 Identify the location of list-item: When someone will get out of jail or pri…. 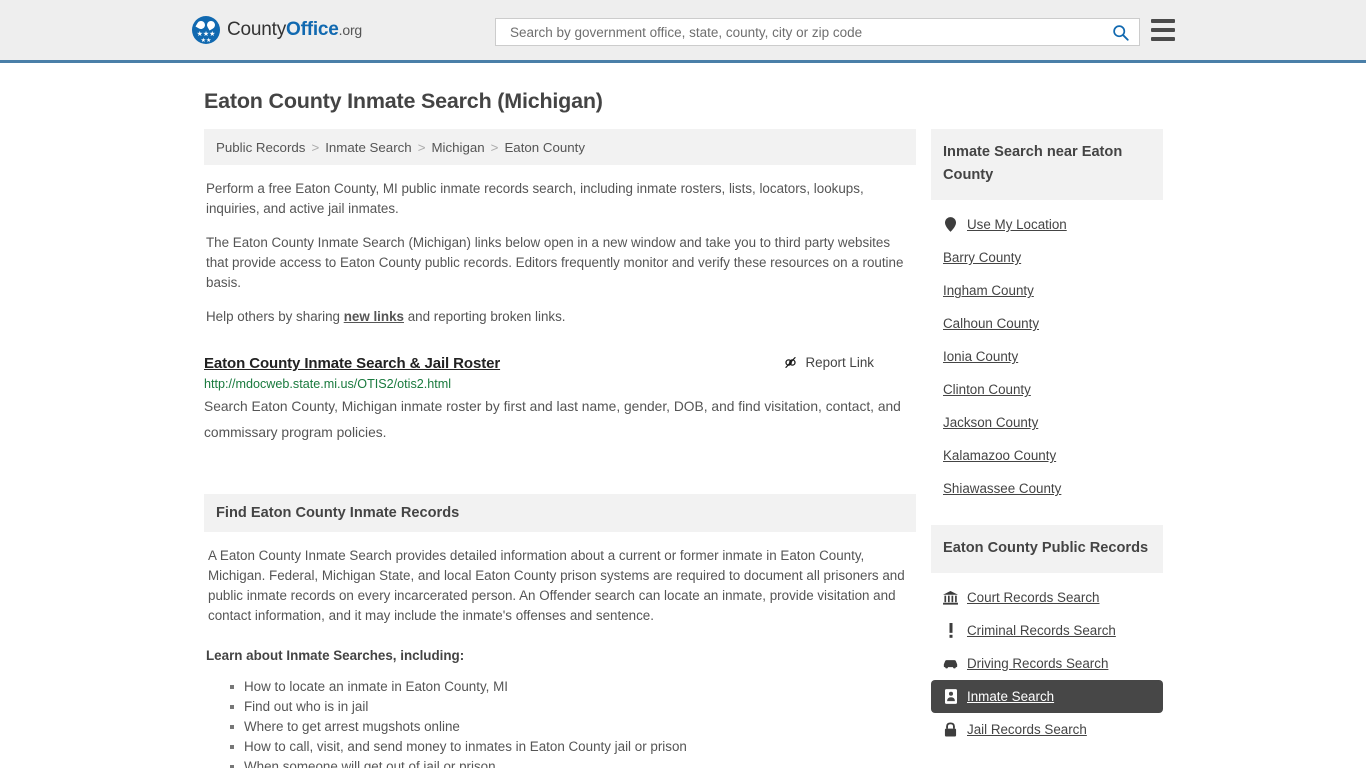
(572, 762).